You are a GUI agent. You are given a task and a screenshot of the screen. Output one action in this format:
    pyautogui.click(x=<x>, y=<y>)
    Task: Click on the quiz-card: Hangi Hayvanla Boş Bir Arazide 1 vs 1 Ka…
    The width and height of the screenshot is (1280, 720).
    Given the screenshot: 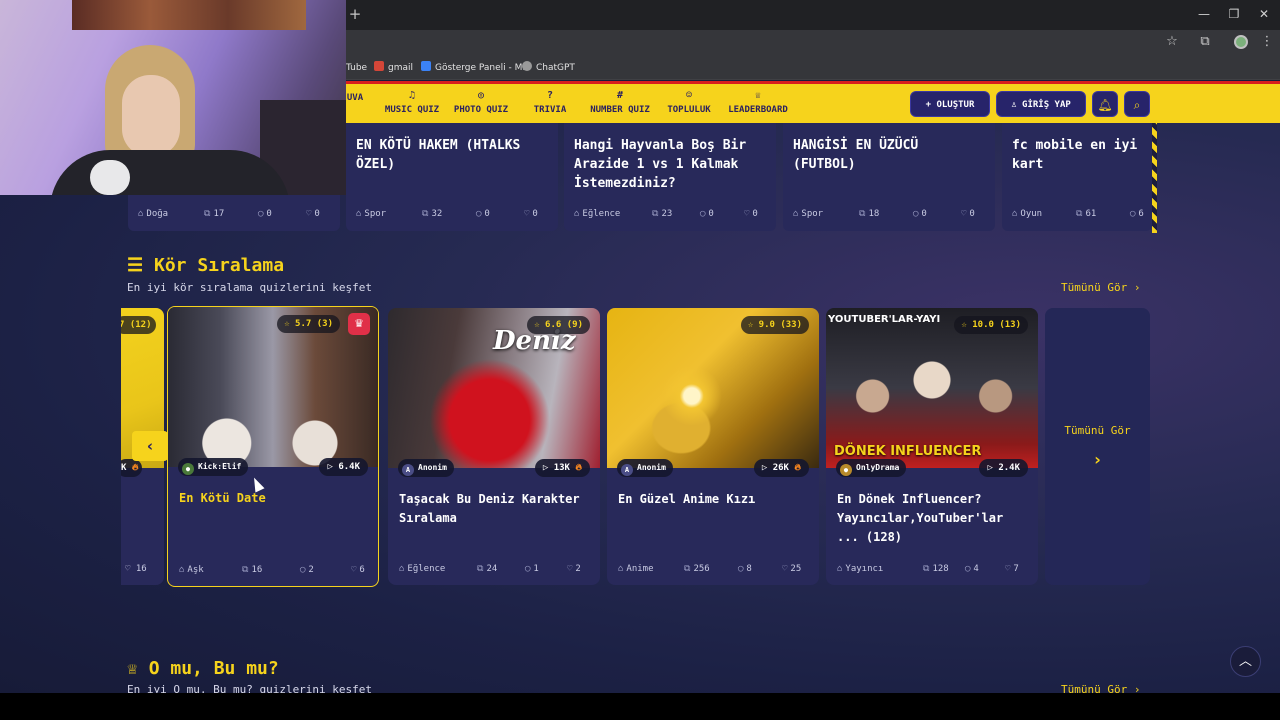 What is the action you would take?
    pyautogui.click(x=670, y=177)
    